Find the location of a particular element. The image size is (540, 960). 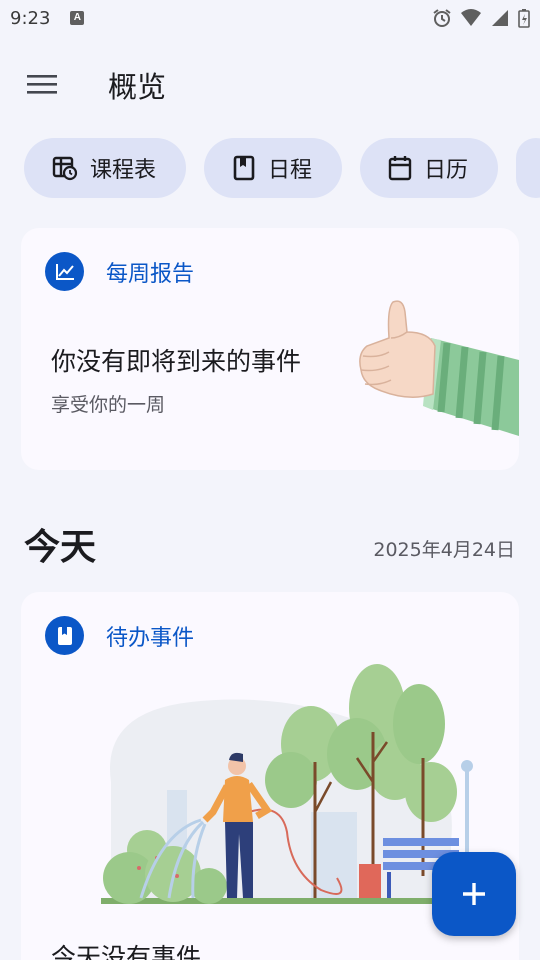

chip-timetable: 课程表 is located at coordinates (105, 168).